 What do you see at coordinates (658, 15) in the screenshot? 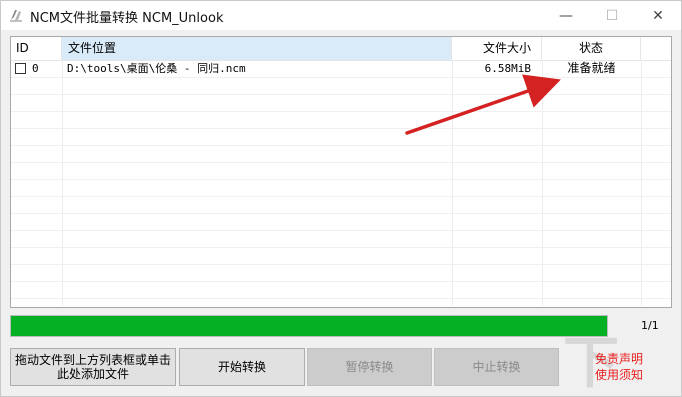
I see `close-button: ✕` at bounding box center [658, 15].